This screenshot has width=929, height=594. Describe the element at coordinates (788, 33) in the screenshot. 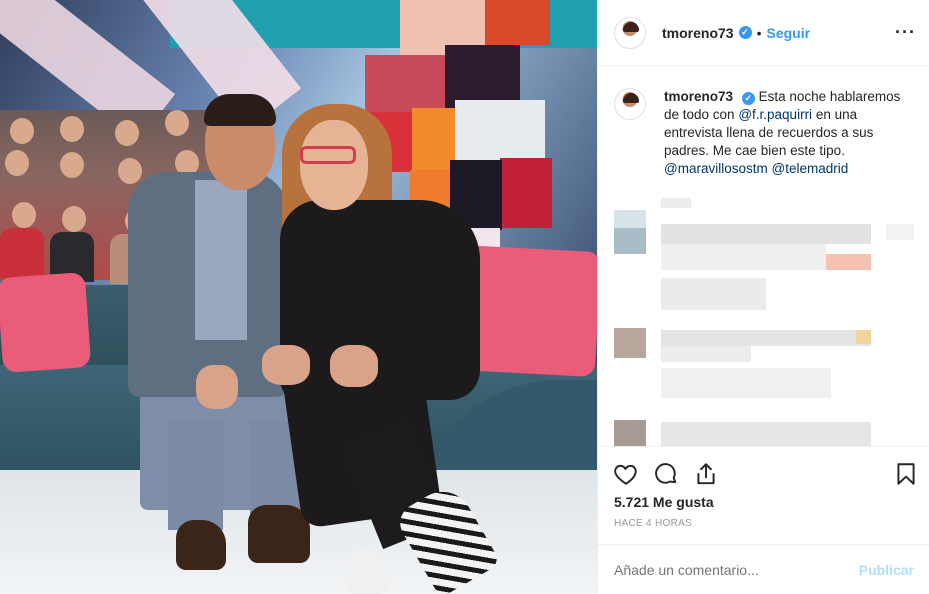

I see `follow-button: Seguir` at that location.